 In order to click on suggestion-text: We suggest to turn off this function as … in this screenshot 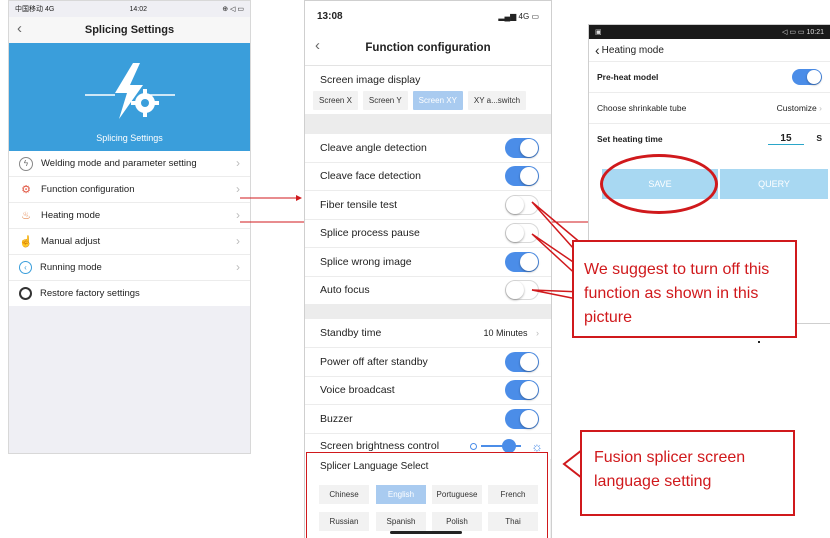, I will do `click(677, 293)`.